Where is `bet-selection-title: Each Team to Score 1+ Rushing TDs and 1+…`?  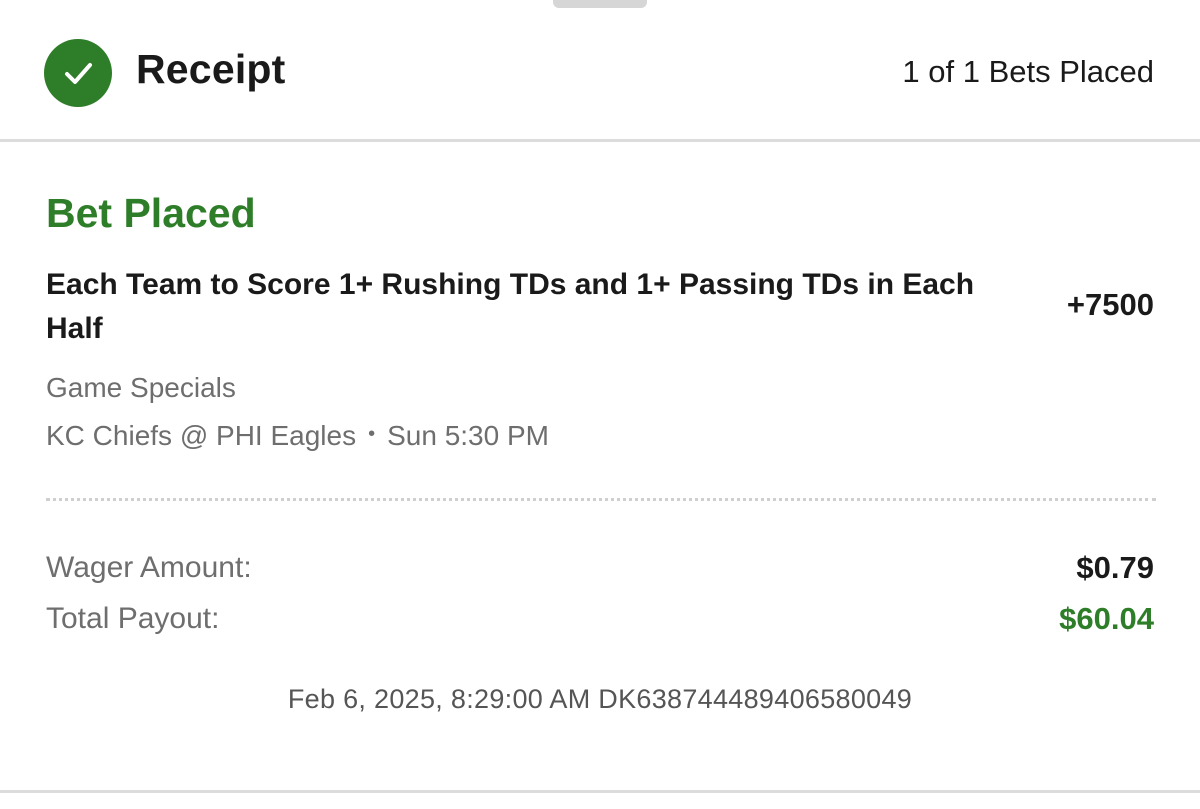
bet-selection-title: Each Team to Score 1+ Rushing TDs and 1+… is located at coordinates (510, 306).